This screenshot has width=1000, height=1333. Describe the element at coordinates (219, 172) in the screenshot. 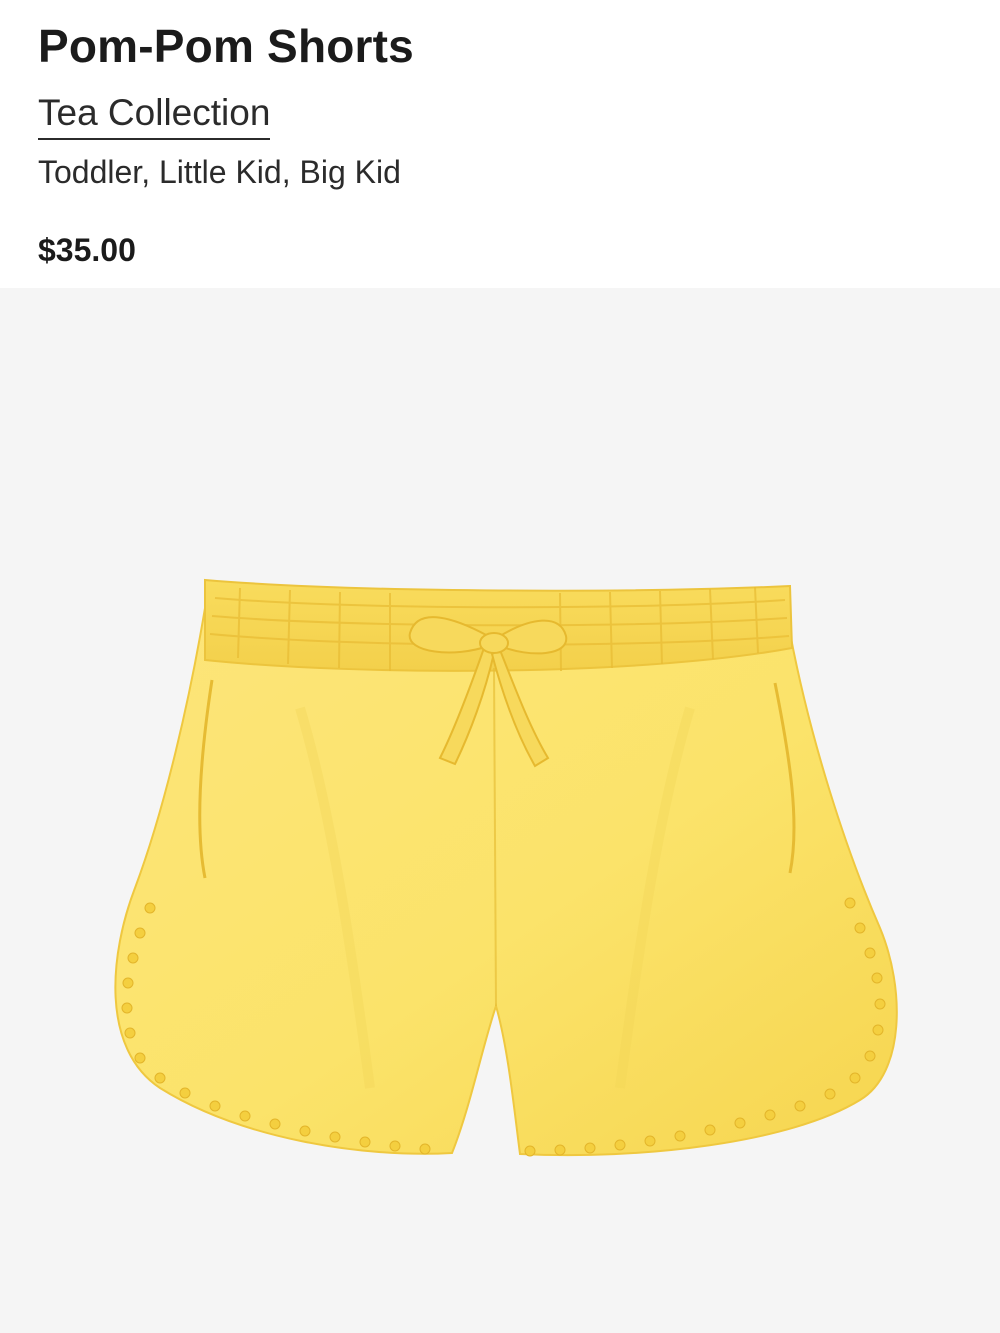

I see `size-range: Toddler, Little Kid, Big Kid` at that location.